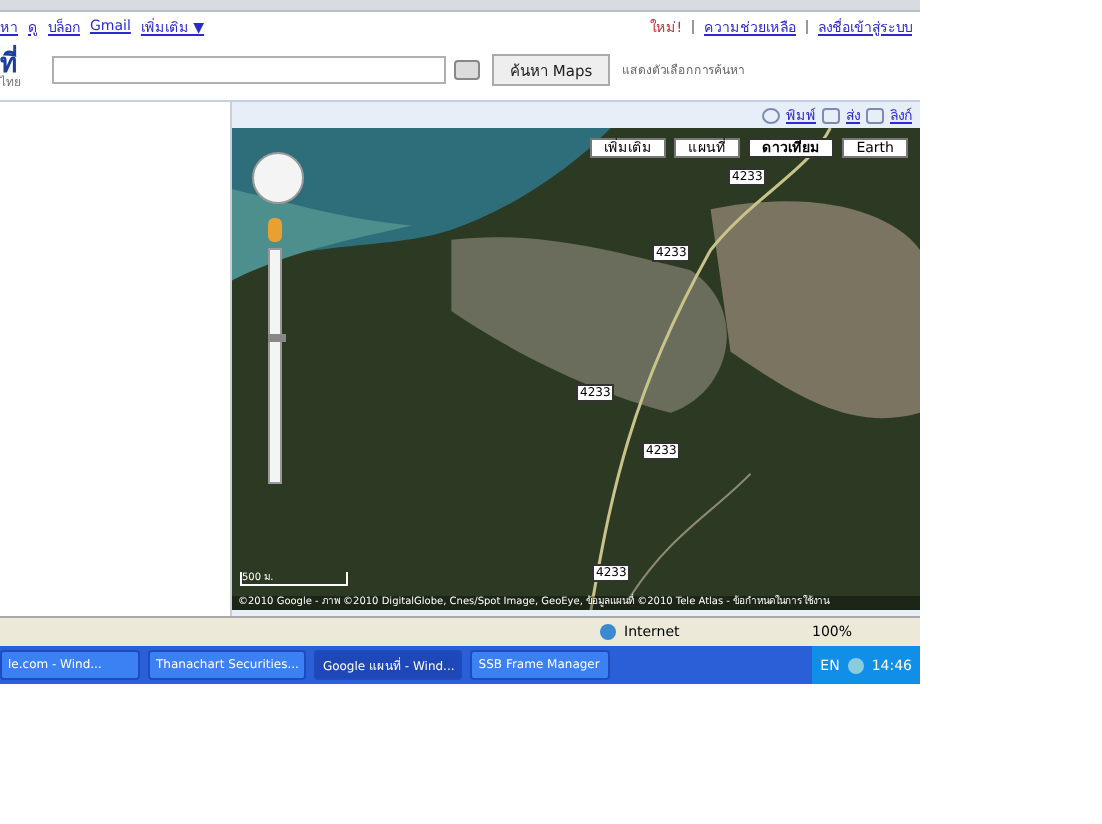 The width and height of the screenshot is (1102, 824). Describe the element at coordinates (608, 632) in the screenshot. I see `globe-icon` at that location.